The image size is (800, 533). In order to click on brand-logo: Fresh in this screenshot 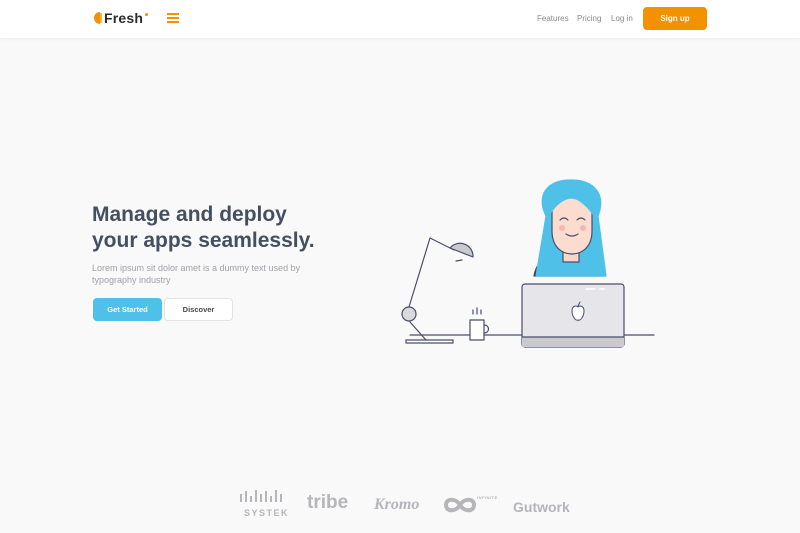, I will do `click(120, 18)`.